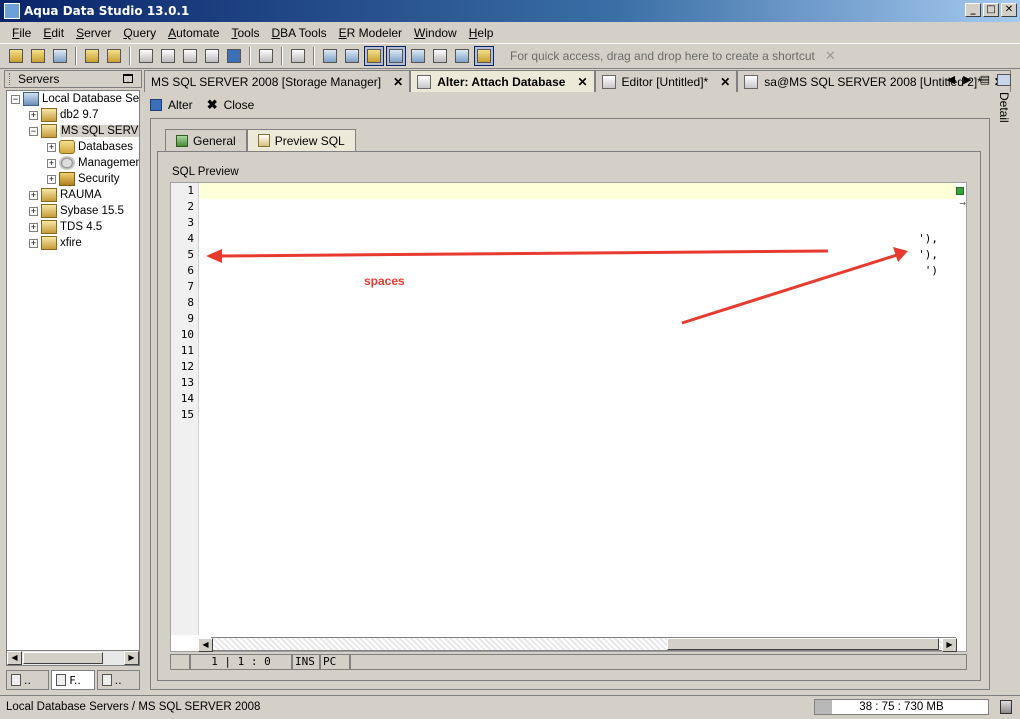 This screenshot has width=1020, height=719. What do you see at coordinates (73, 195) in the screenshot?
I see `tree-item-rauma: + RAUMA` at bounding box center [73, 195].